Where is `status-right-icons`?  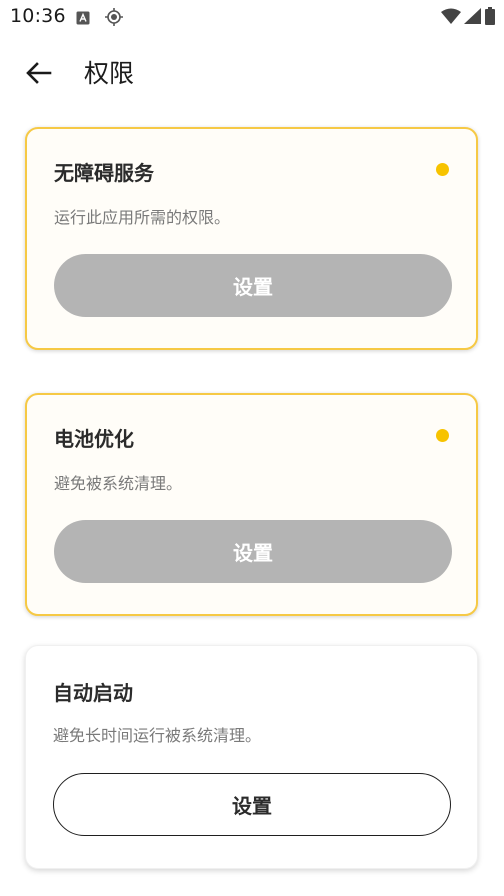 status-right-icons is located at coordinates (468, 18).